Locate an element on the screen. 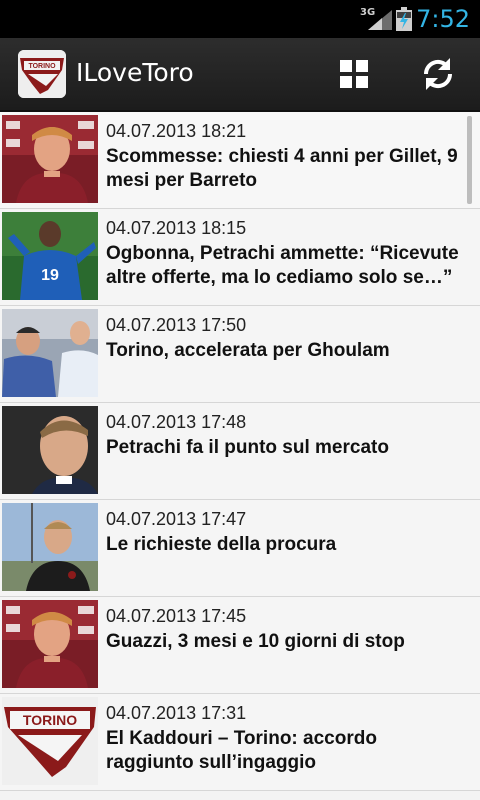 This screenshot has width=480, height=800. signal-icon is located at coordinates (380, 20).